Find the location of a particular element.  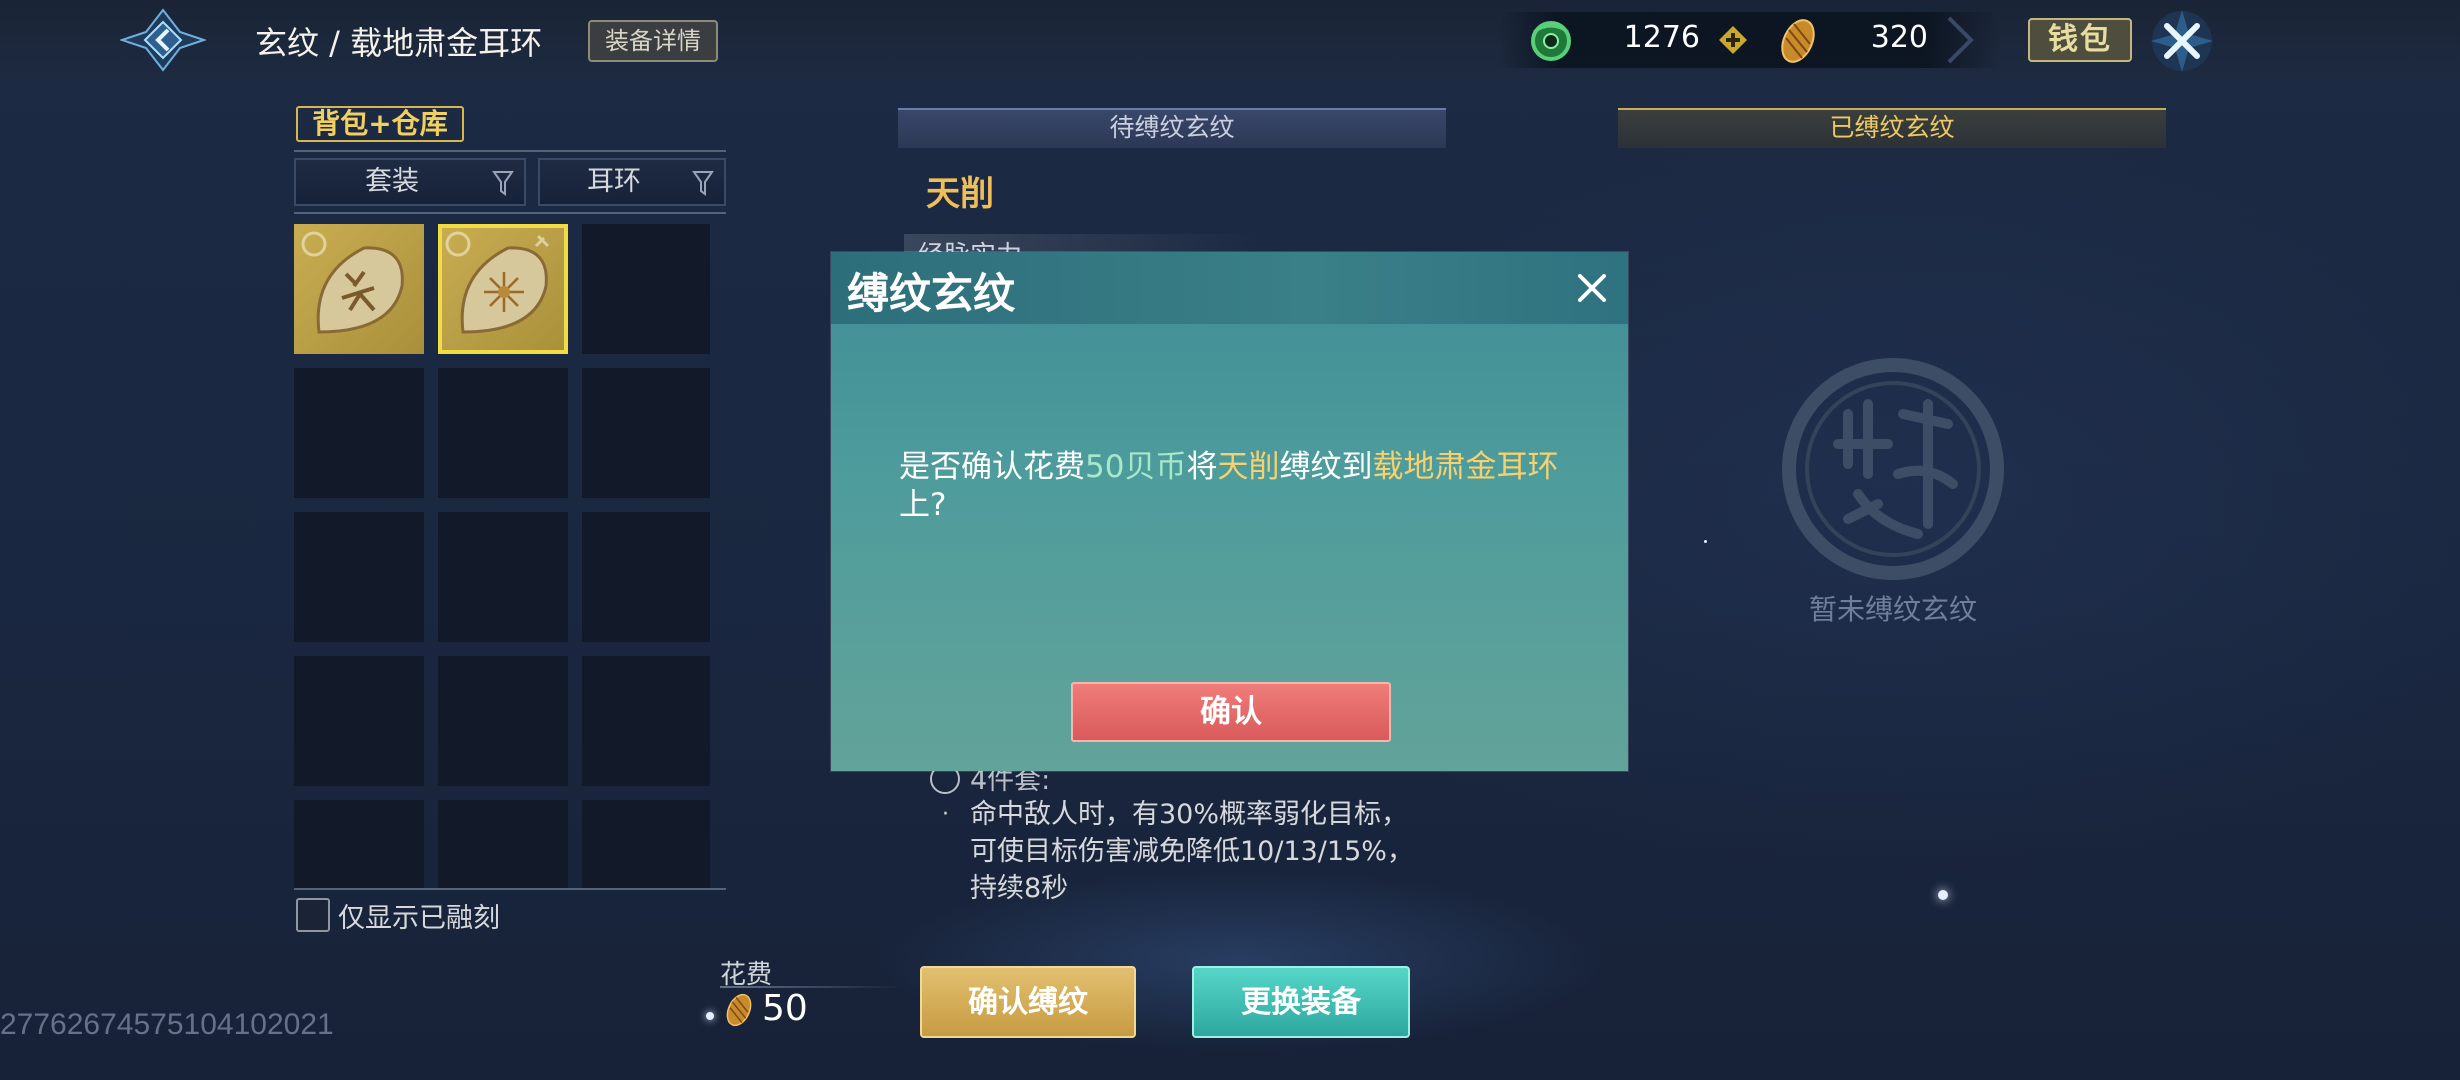

back-button is located at coordinates (163, 40).